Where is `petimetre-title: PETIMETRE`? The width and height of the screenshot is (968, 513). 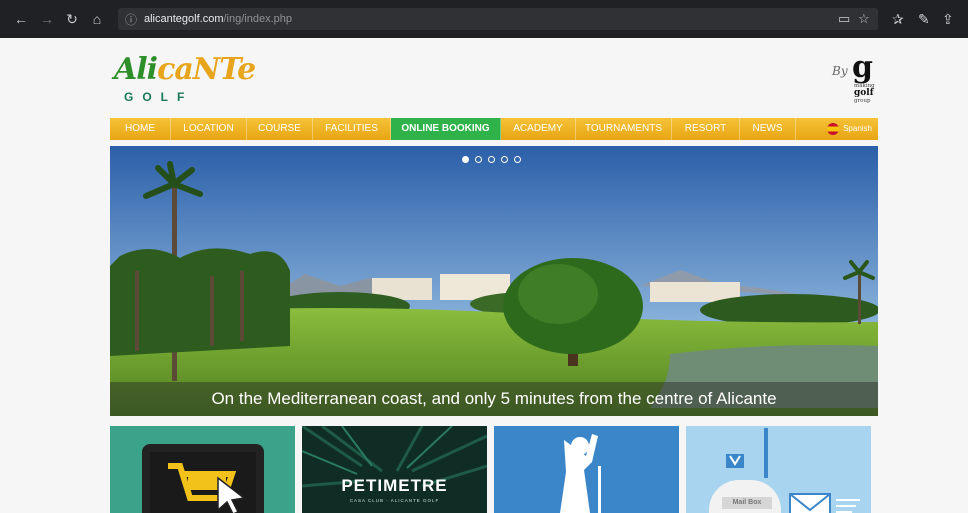 petimetre-title: PETIMETRE is located at coordinates (394, 485).